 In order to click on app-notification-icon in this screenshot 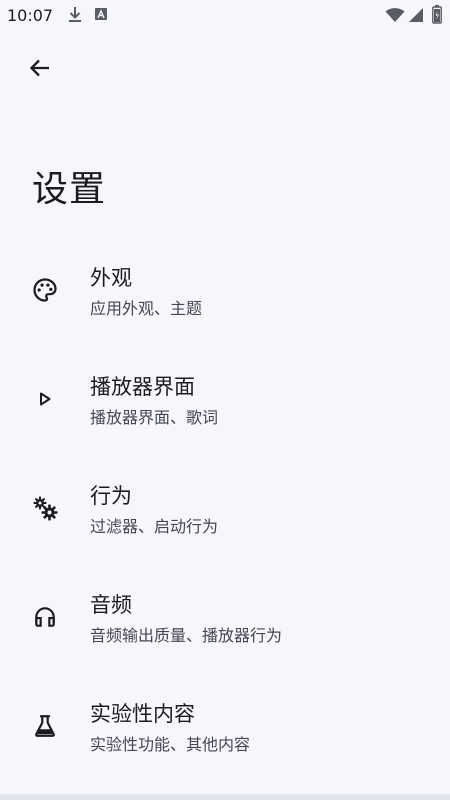, I will do `click(101, 16)`.